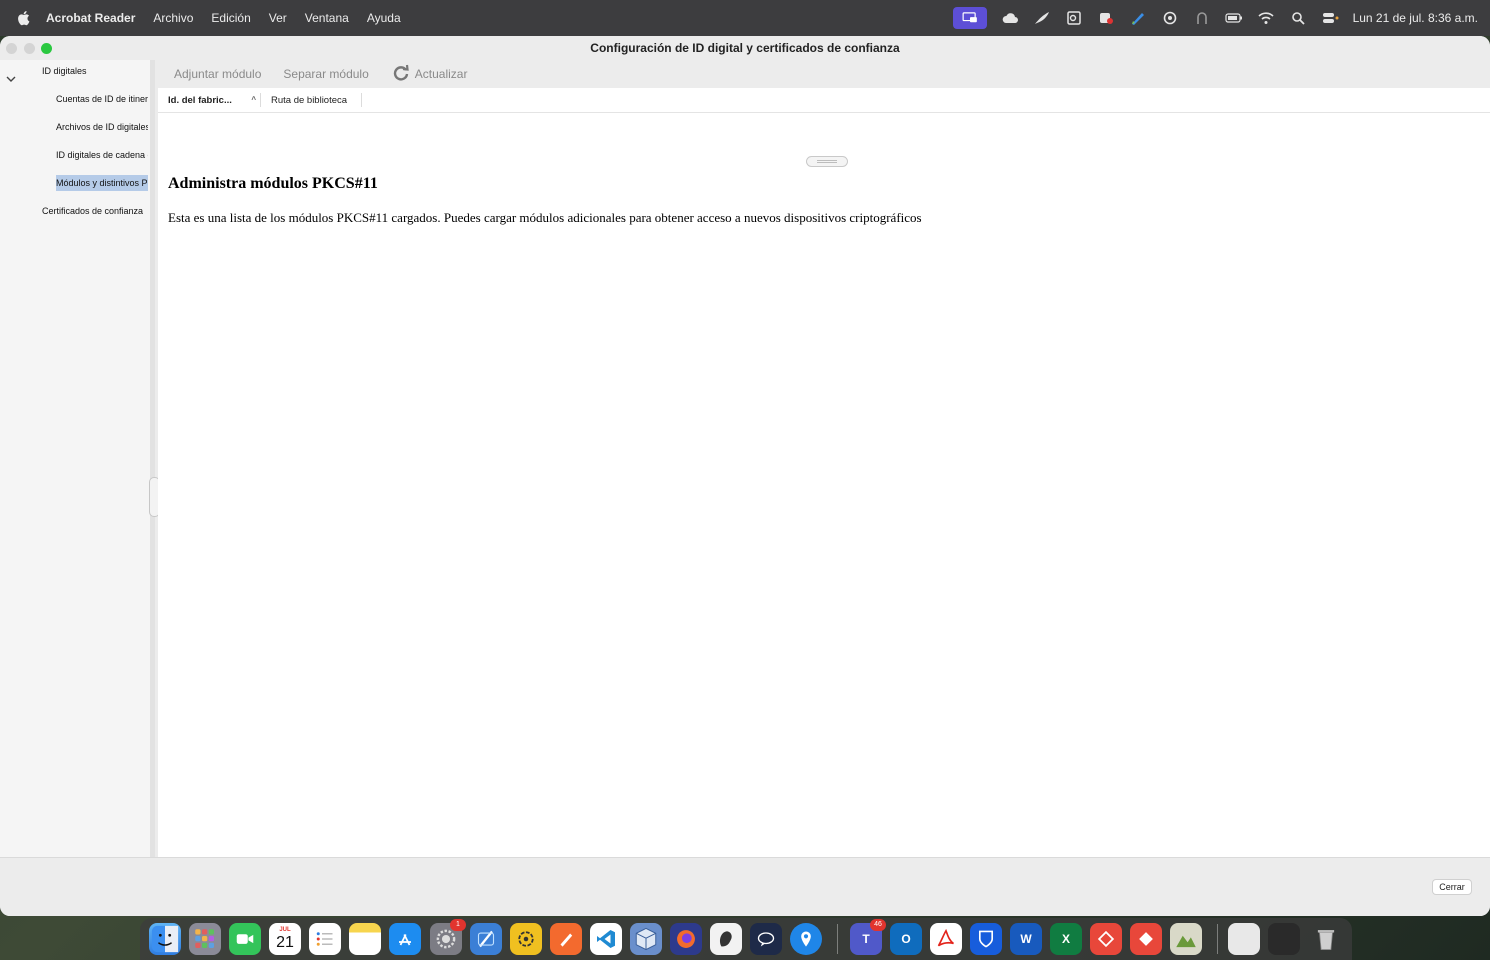  Describe the element at coordinates (686, 939) in the screenshot. I see `firefox-icon` at that location.